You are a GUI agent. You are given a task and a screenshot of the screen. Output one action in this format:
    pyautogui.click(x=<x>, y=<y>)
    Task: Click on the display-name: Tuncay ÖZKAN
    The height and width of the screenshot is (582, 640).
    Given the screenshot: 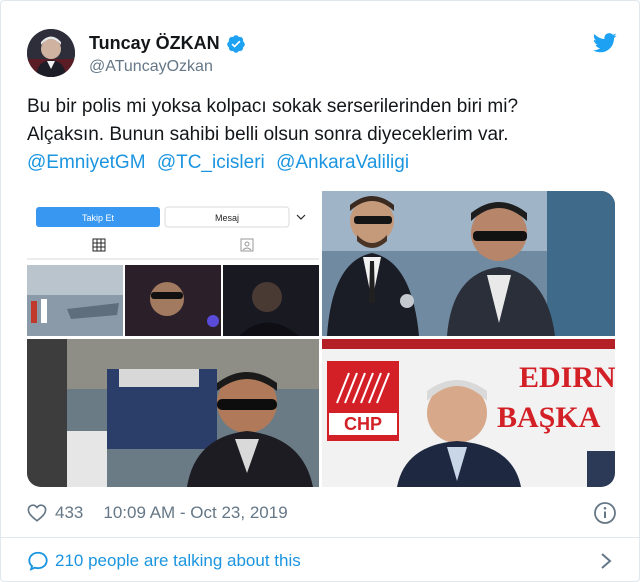 What is the action you would take?
    pyautogui.click(x=154, y=43)
    